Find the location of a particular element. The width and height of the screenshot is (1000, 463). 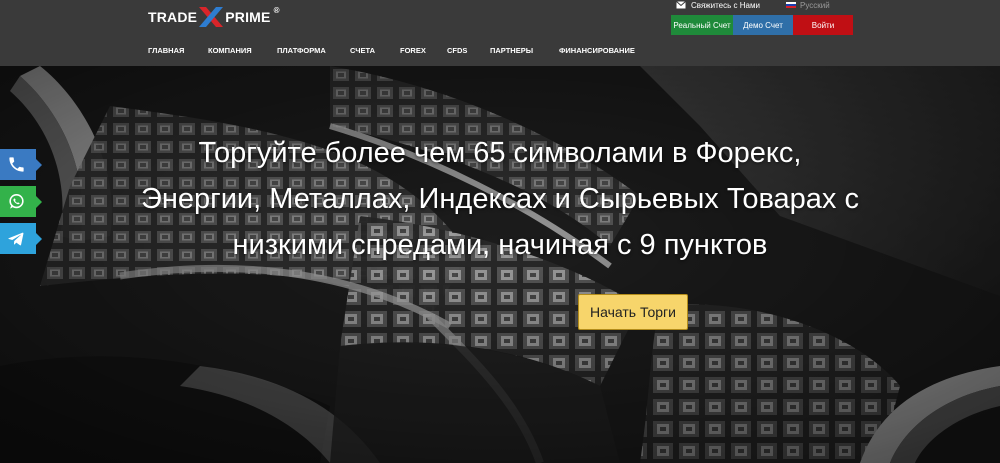

language-selector: Русский is located at coordinates (808, 5).